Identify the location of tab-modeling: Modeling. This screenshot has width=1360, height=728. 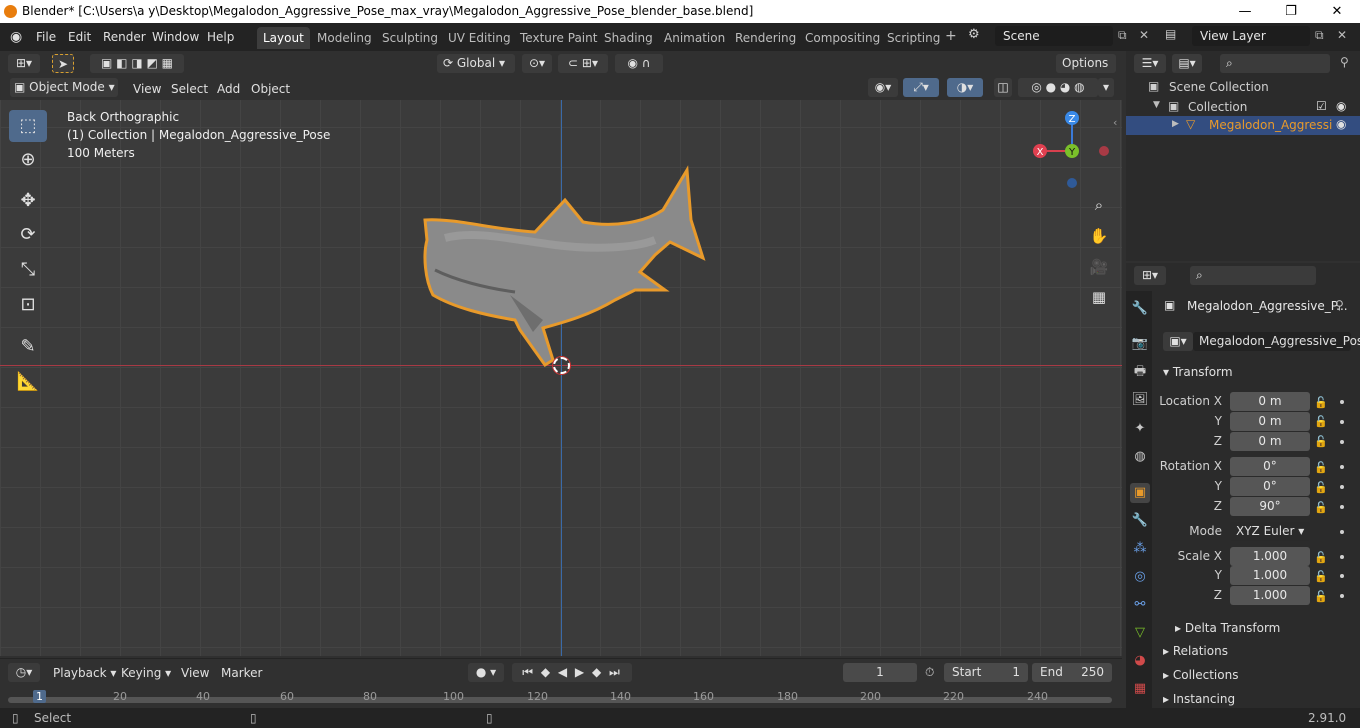
(344, 38).